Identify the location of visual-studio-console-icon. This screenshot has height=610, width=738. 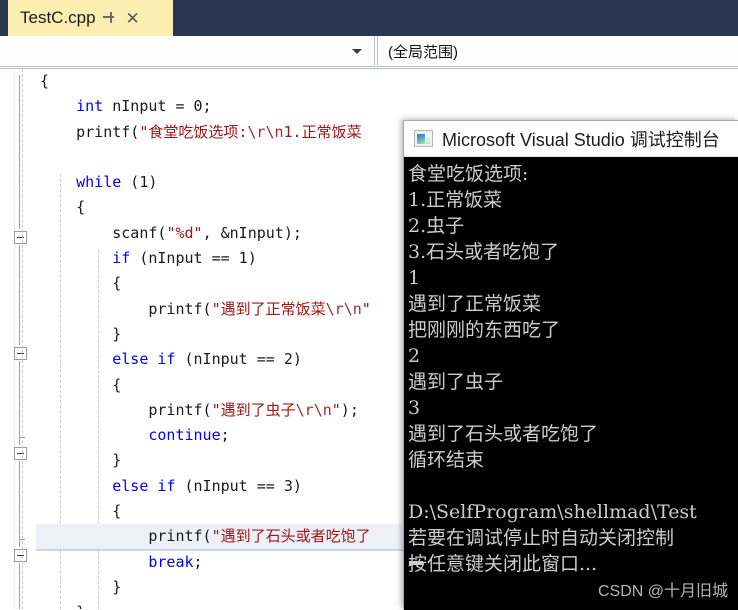
(423, 138).